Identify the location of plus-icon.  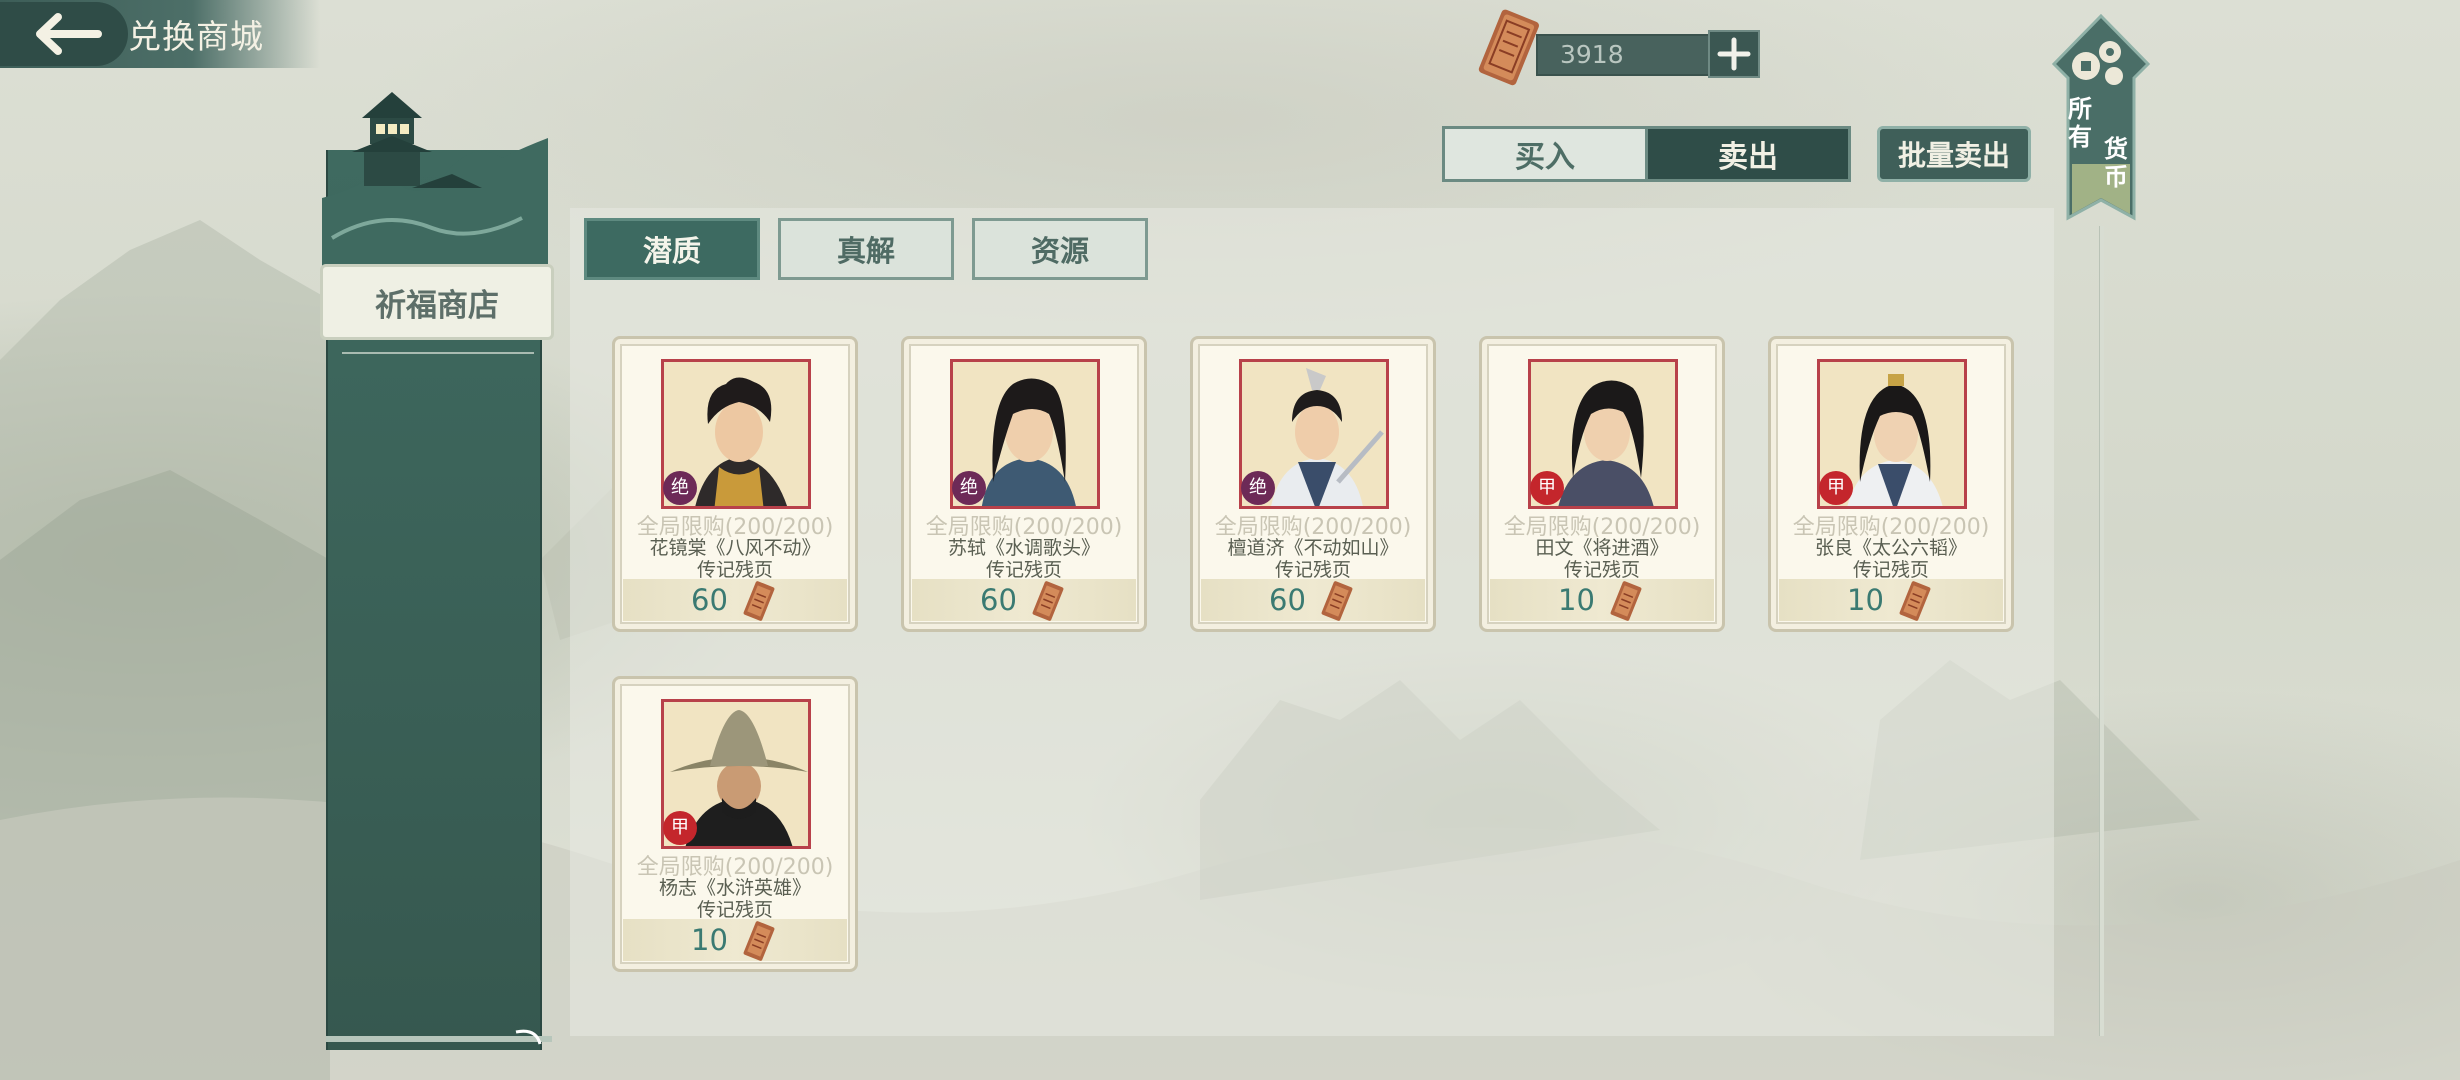
(1734, 54).